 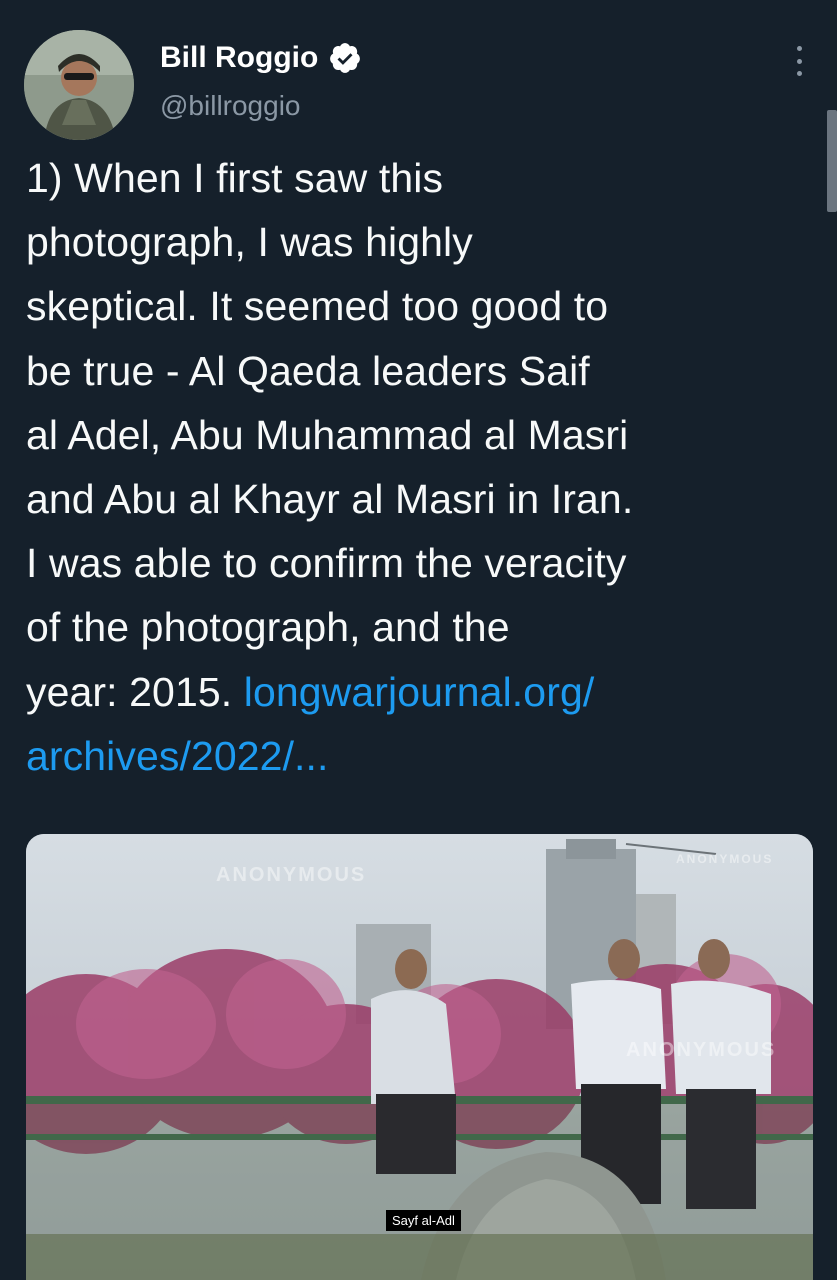 I want to click on avatar-image, so click(x=79, y=85).